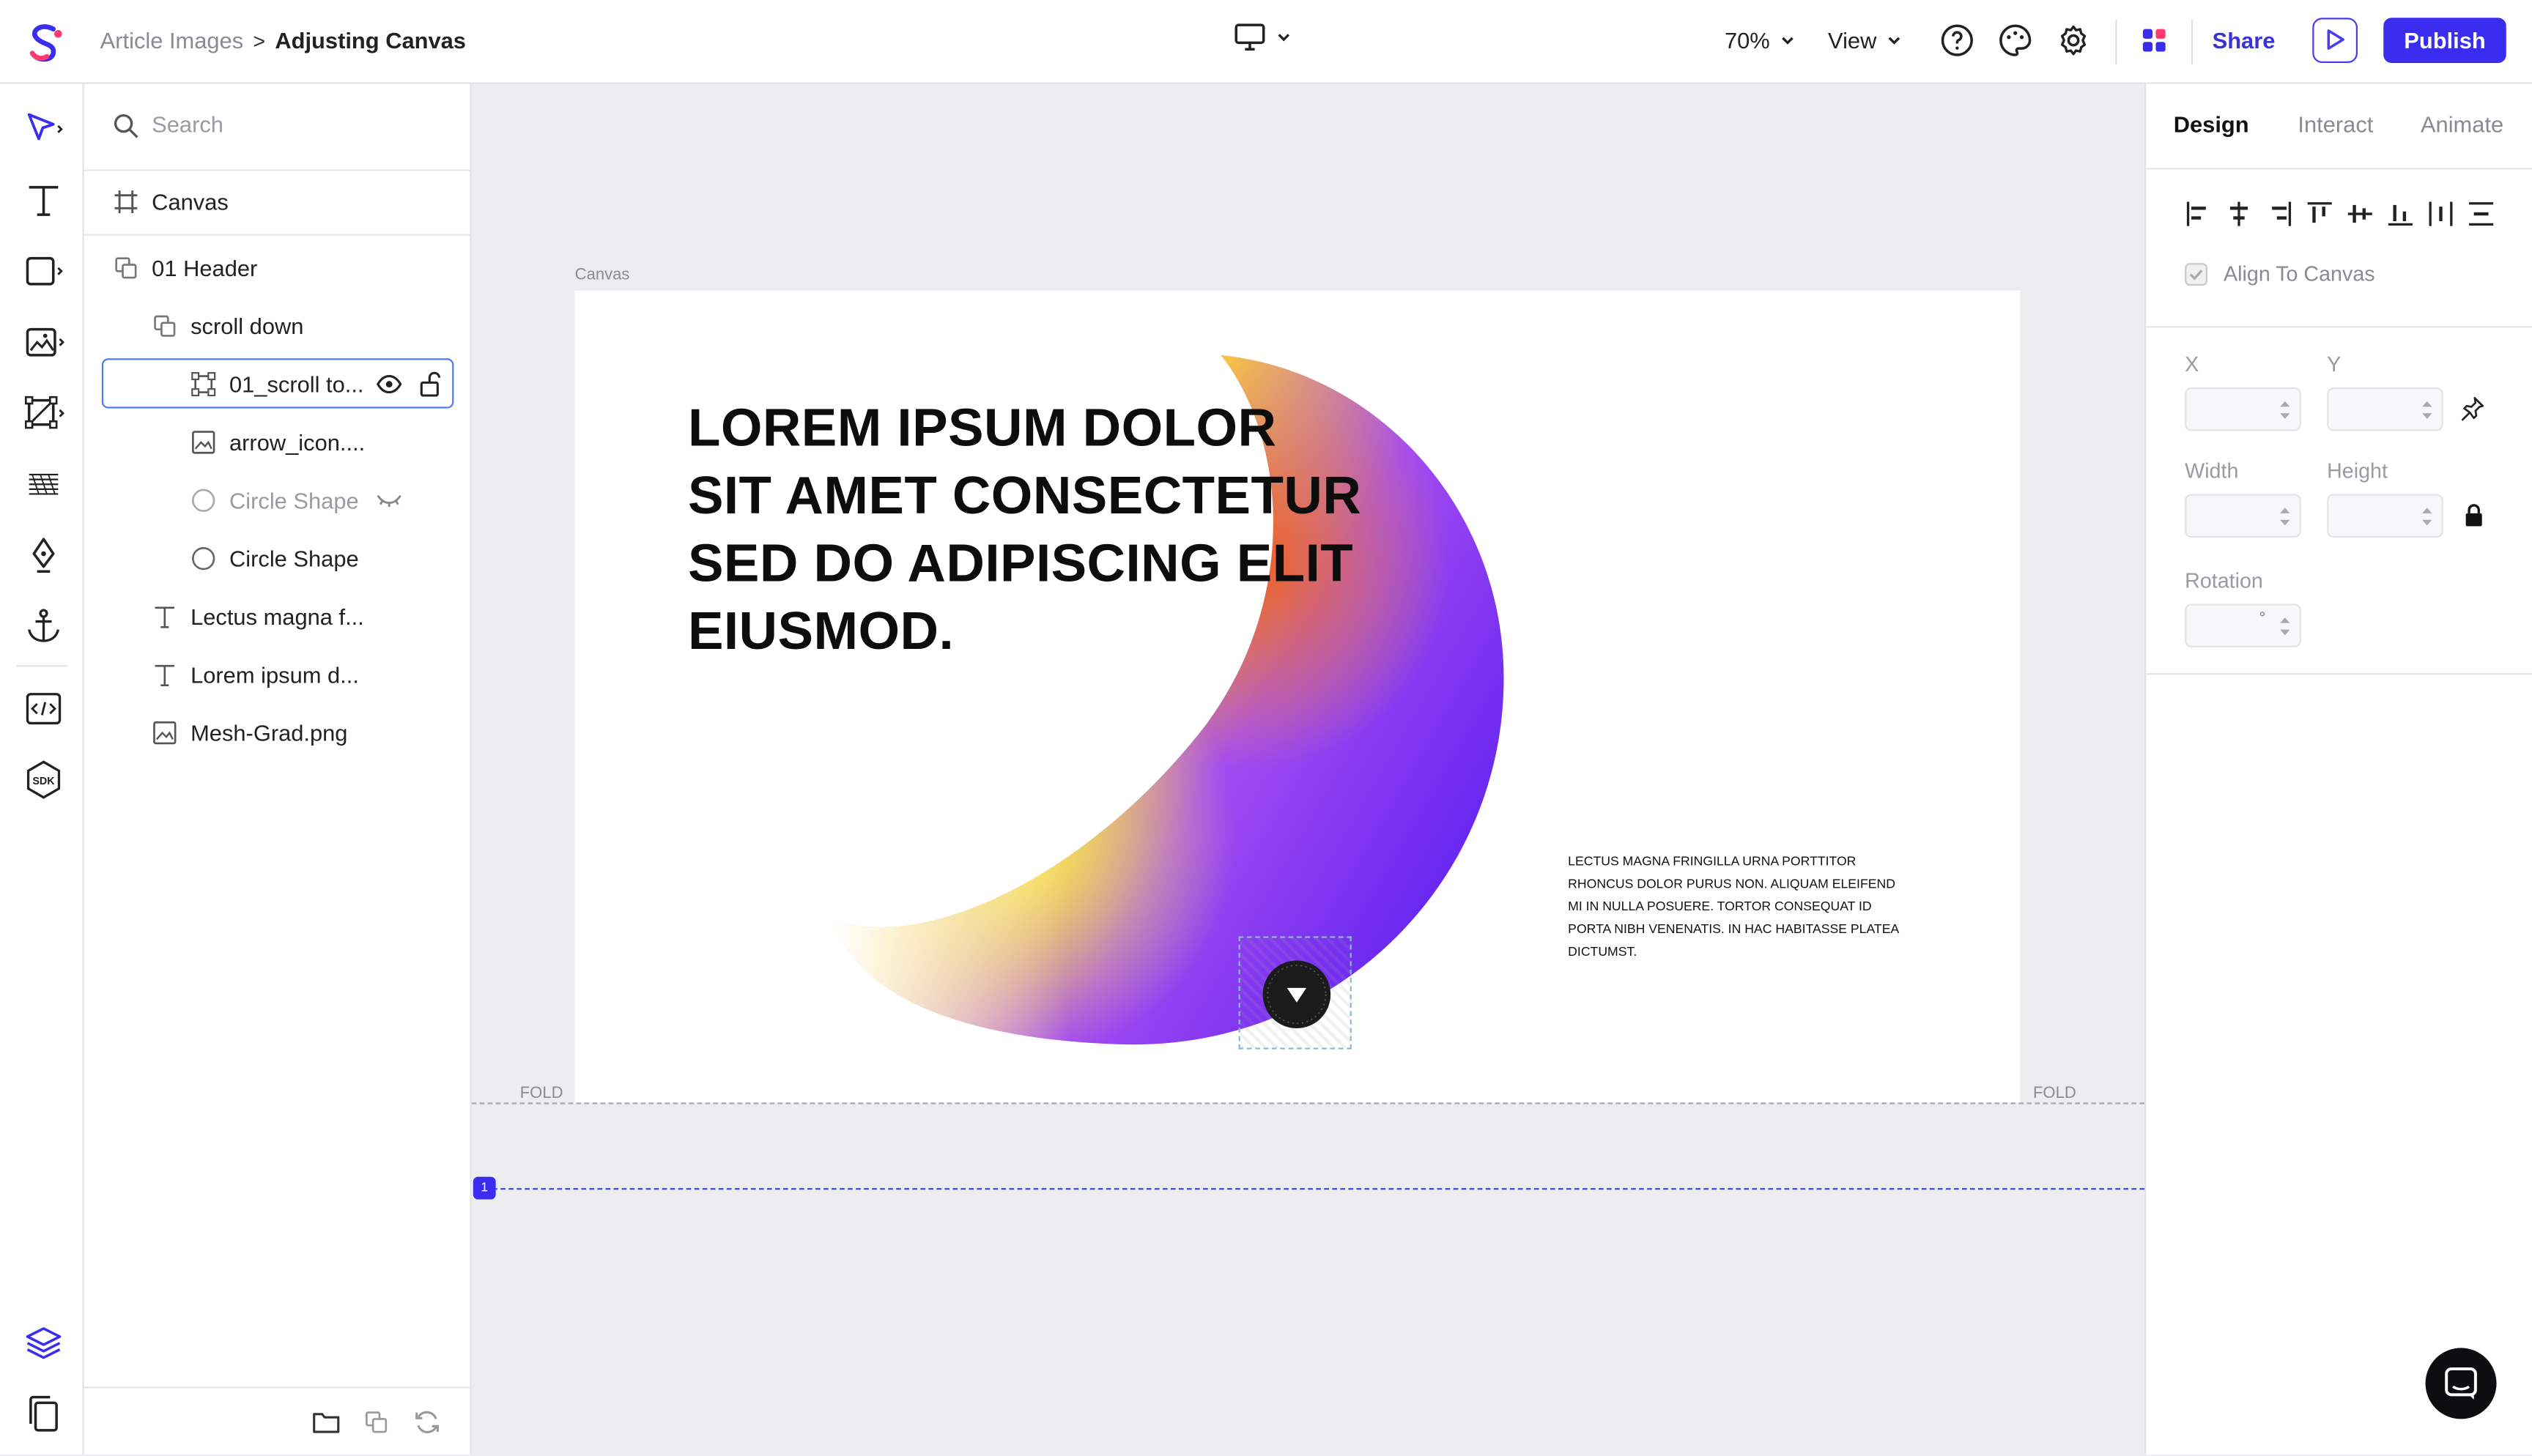 This screenshot has height=1456, width=2532. I want to click on tool-rail: SDK, so click(42, 769).